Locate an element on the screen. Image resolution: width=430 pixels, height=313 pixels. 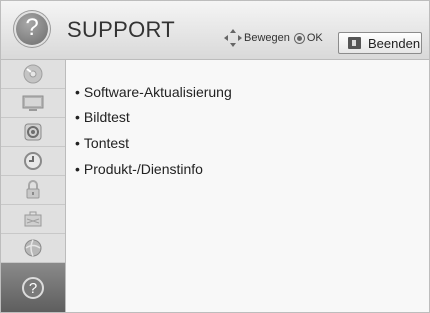
sidebar-item-audio is located at coordinates (33, 132).